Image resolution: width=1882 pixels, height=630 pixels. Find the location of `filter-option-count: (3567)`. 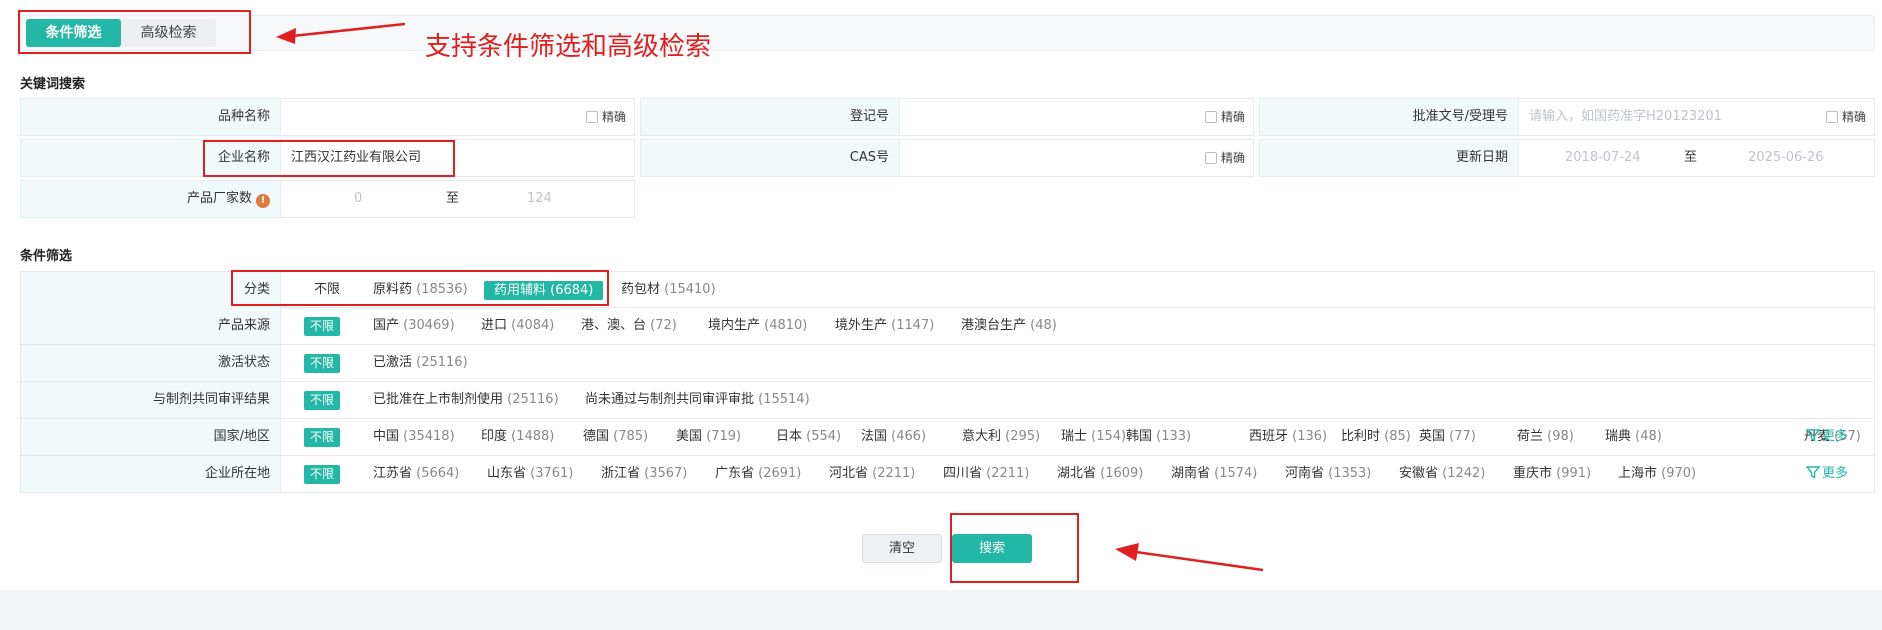

filter-option-count: (3567) is located at coordinates (666, 473).